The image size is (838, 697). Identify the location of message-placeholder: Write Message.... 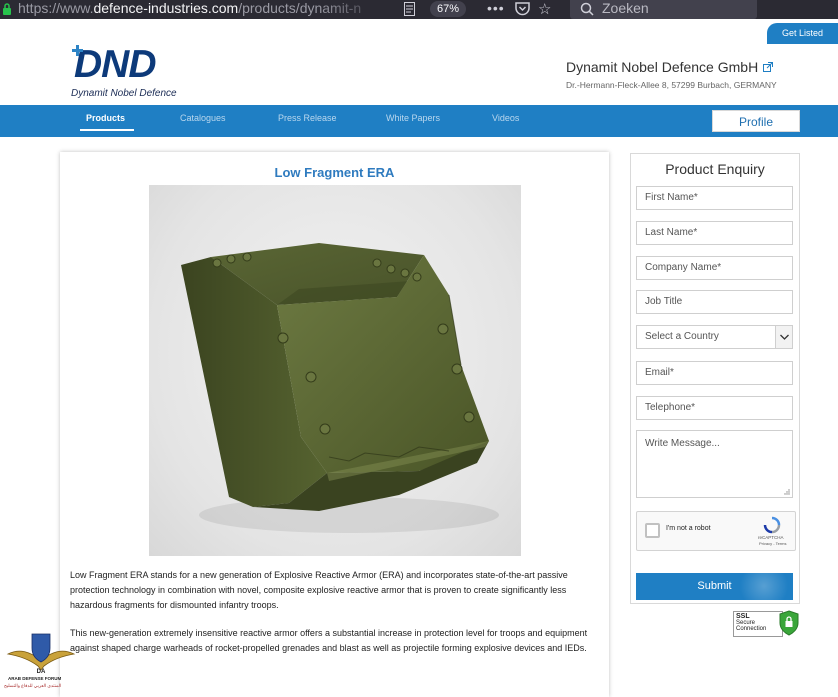
(682, 443).